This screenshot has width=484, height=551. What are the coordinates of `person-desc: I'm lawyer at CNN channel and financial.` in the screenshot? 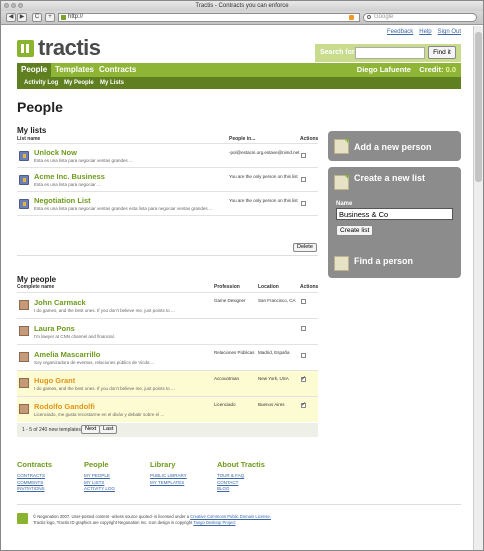 It's located at (74, 336).